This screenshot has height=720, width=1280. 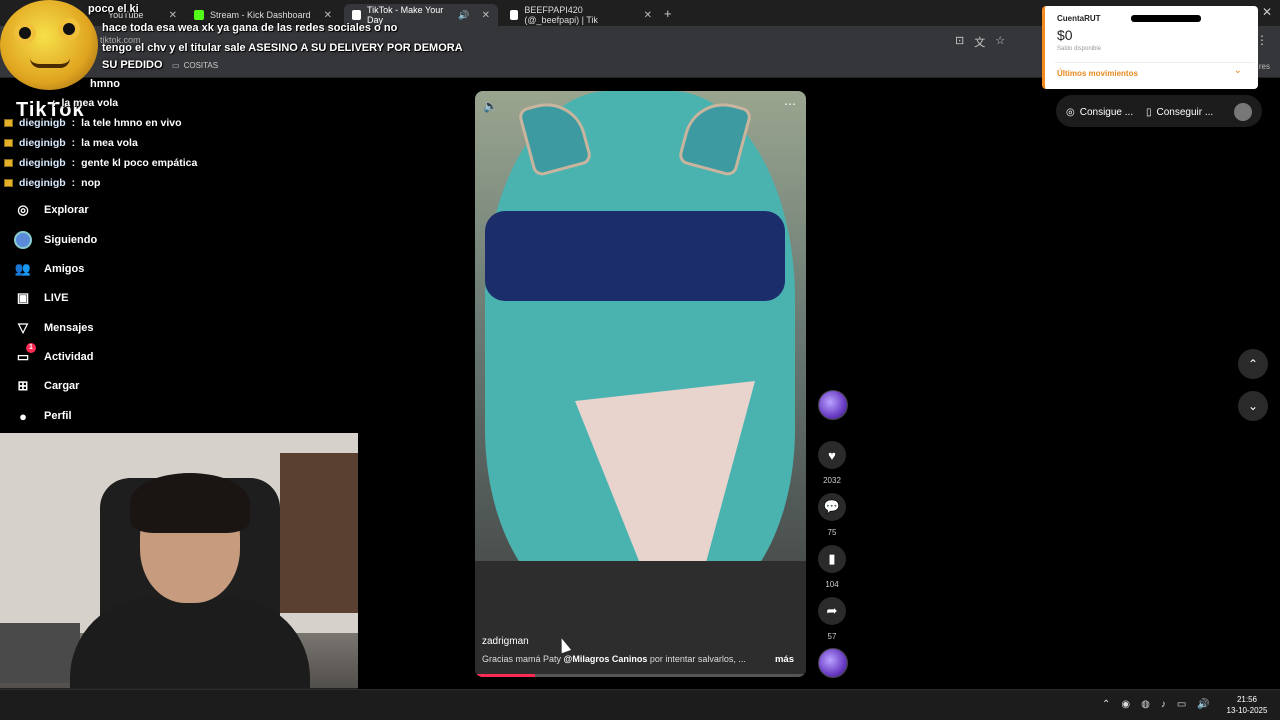 I want to click on next-video-button: ⌄, so click(x=1253, y=406).